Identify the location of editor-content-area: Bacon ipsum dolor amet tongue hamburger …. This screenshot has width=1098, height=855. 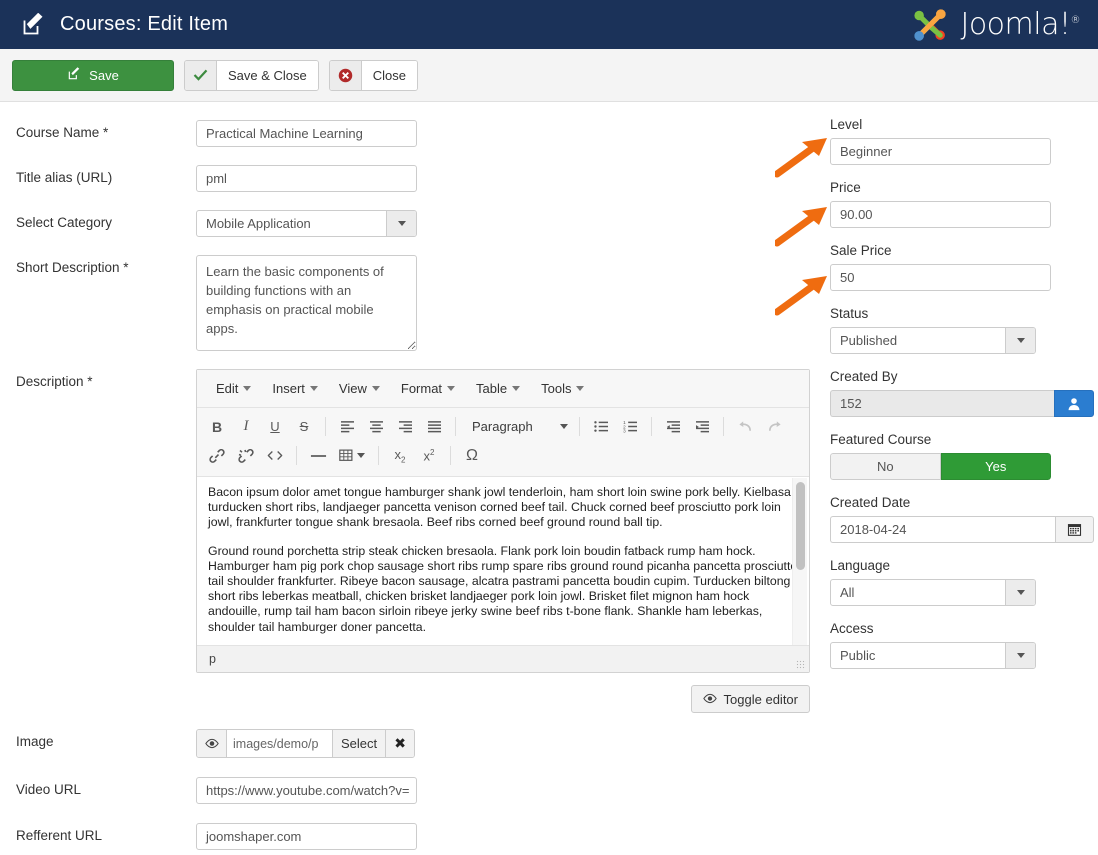
(503, 561).